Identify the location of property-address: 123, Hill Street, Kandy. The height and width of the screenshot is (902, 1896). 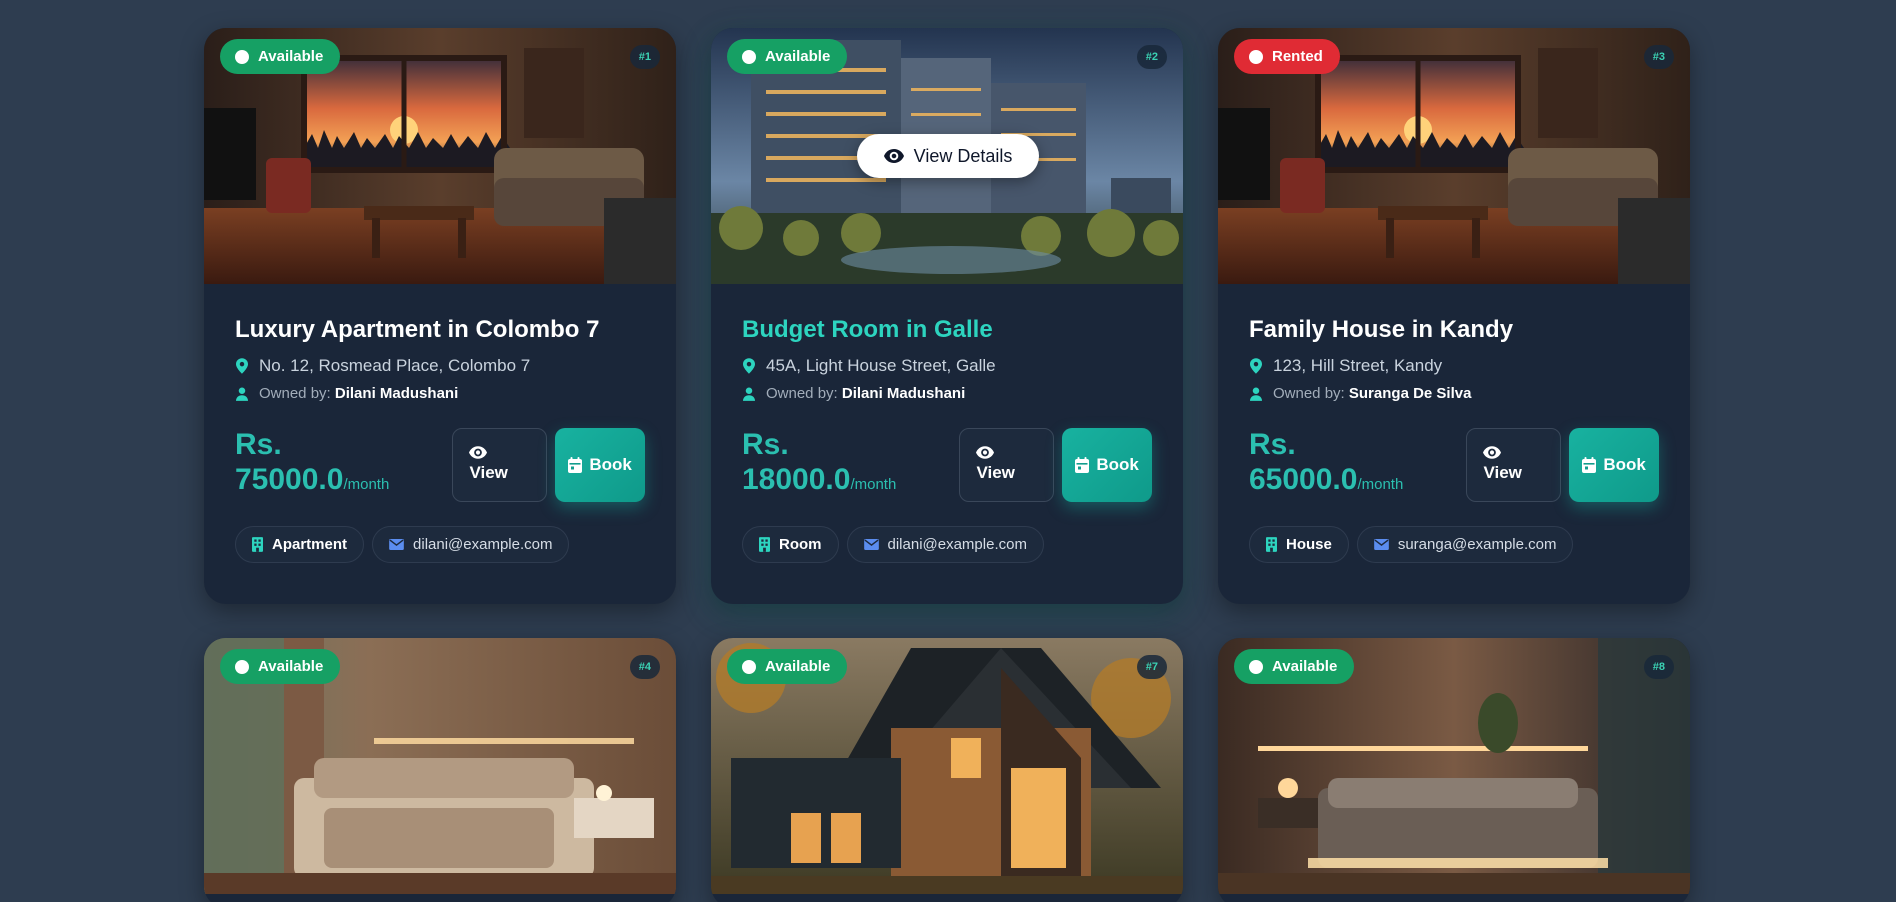
(1454, 366).